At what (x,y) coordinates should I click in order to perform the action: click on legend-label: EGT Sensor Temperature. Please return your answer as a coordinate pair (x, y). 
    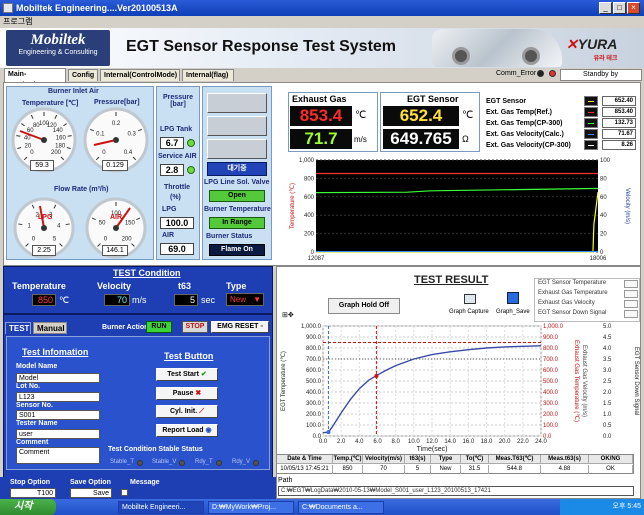
    Looking at the image, I should click on (572, 283).